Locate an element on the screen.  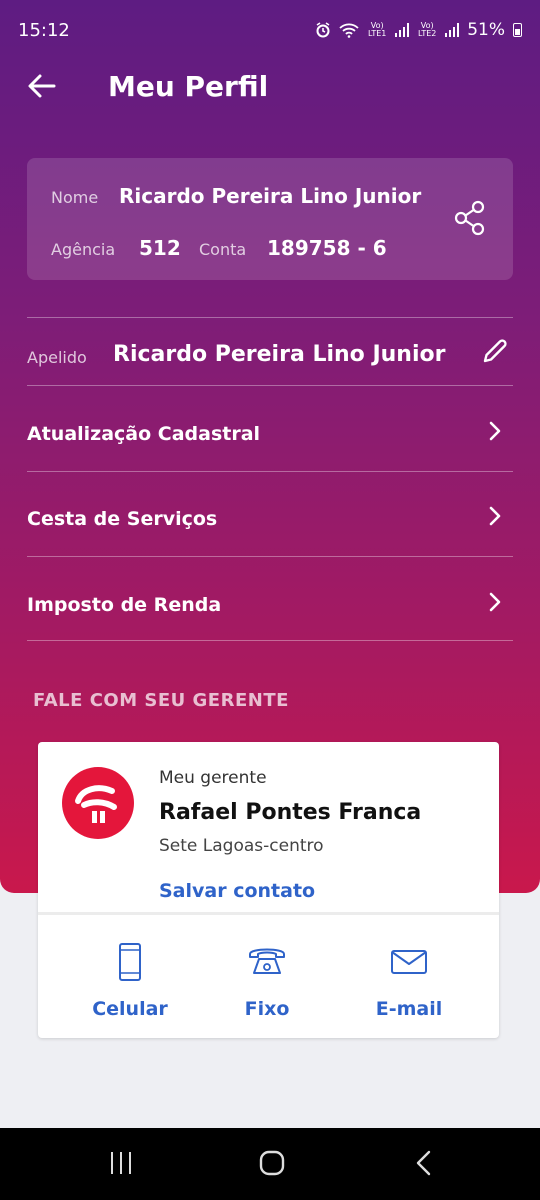
section-title: FALE COM SEU GERENTE is located at coordinates (161, 700).